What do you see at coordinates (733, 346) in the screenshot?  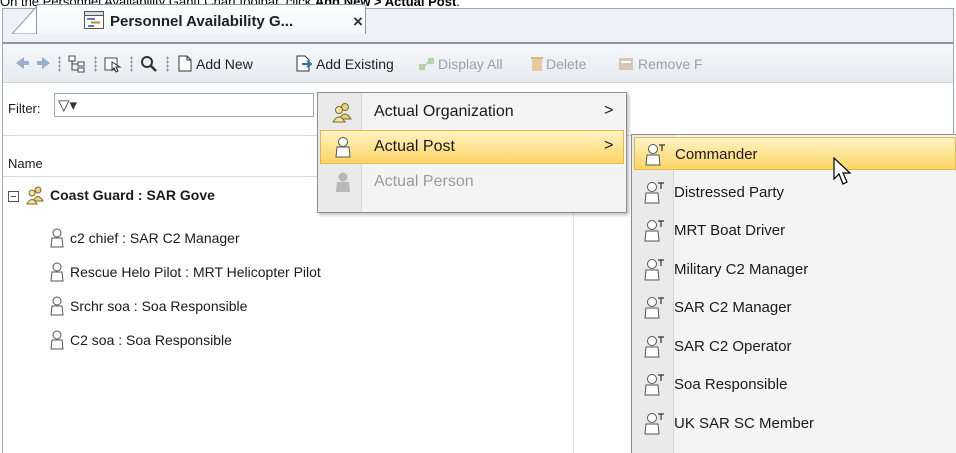 I see `submenu-item-label: SAR C2 Operator` at bounding box center [733, 346].